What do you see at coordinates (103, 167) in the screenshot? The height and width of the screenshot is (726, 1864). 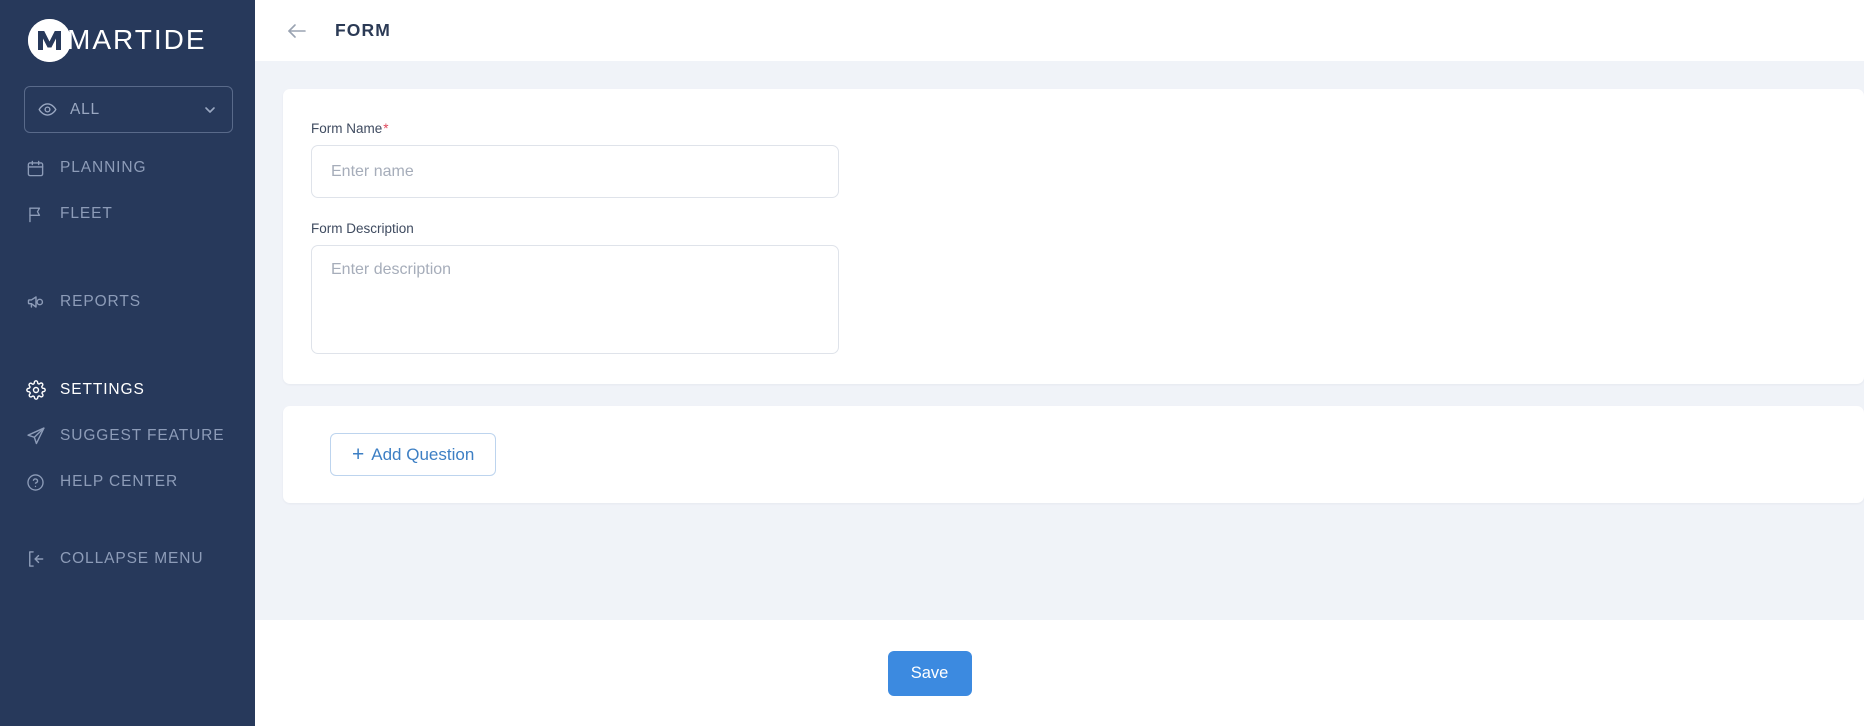 I see `sidebar-item-label: PLANNING` at bounding box center [103, 167].